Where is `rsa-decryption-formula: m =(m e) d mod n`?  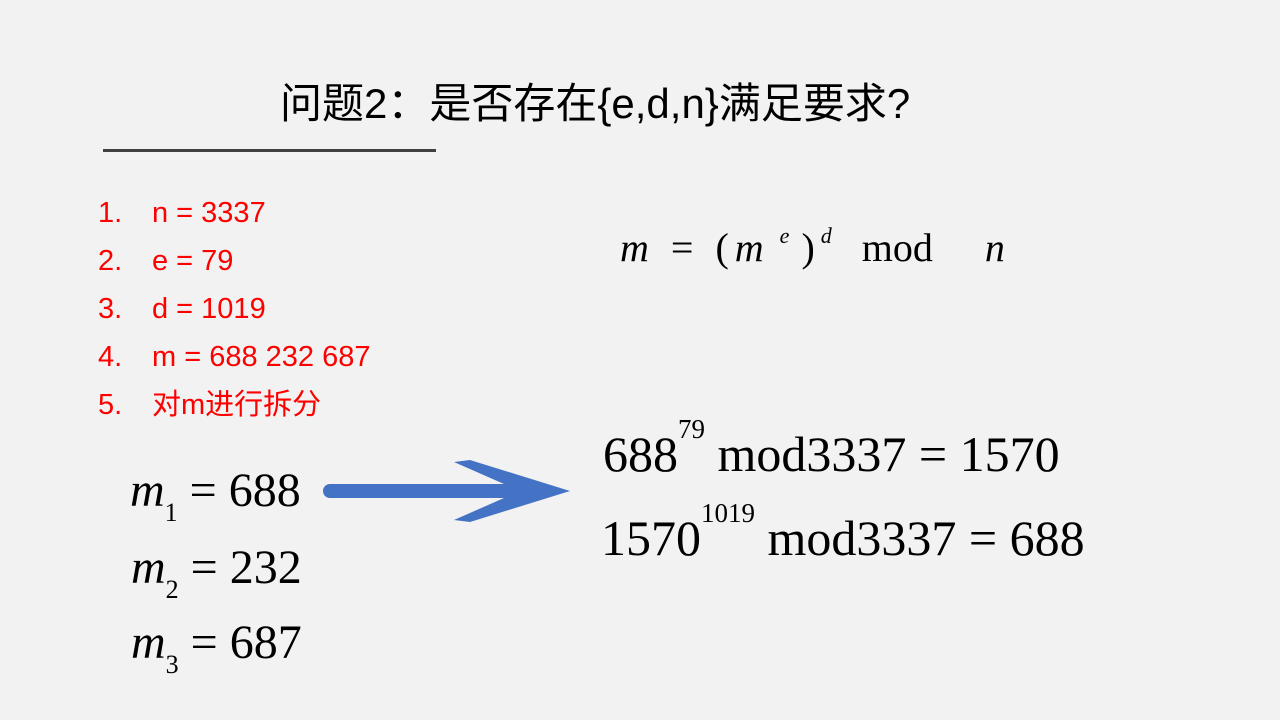 rsa-decryption-formula: m =(m e) d mod n is located at coordinates (812, 251).